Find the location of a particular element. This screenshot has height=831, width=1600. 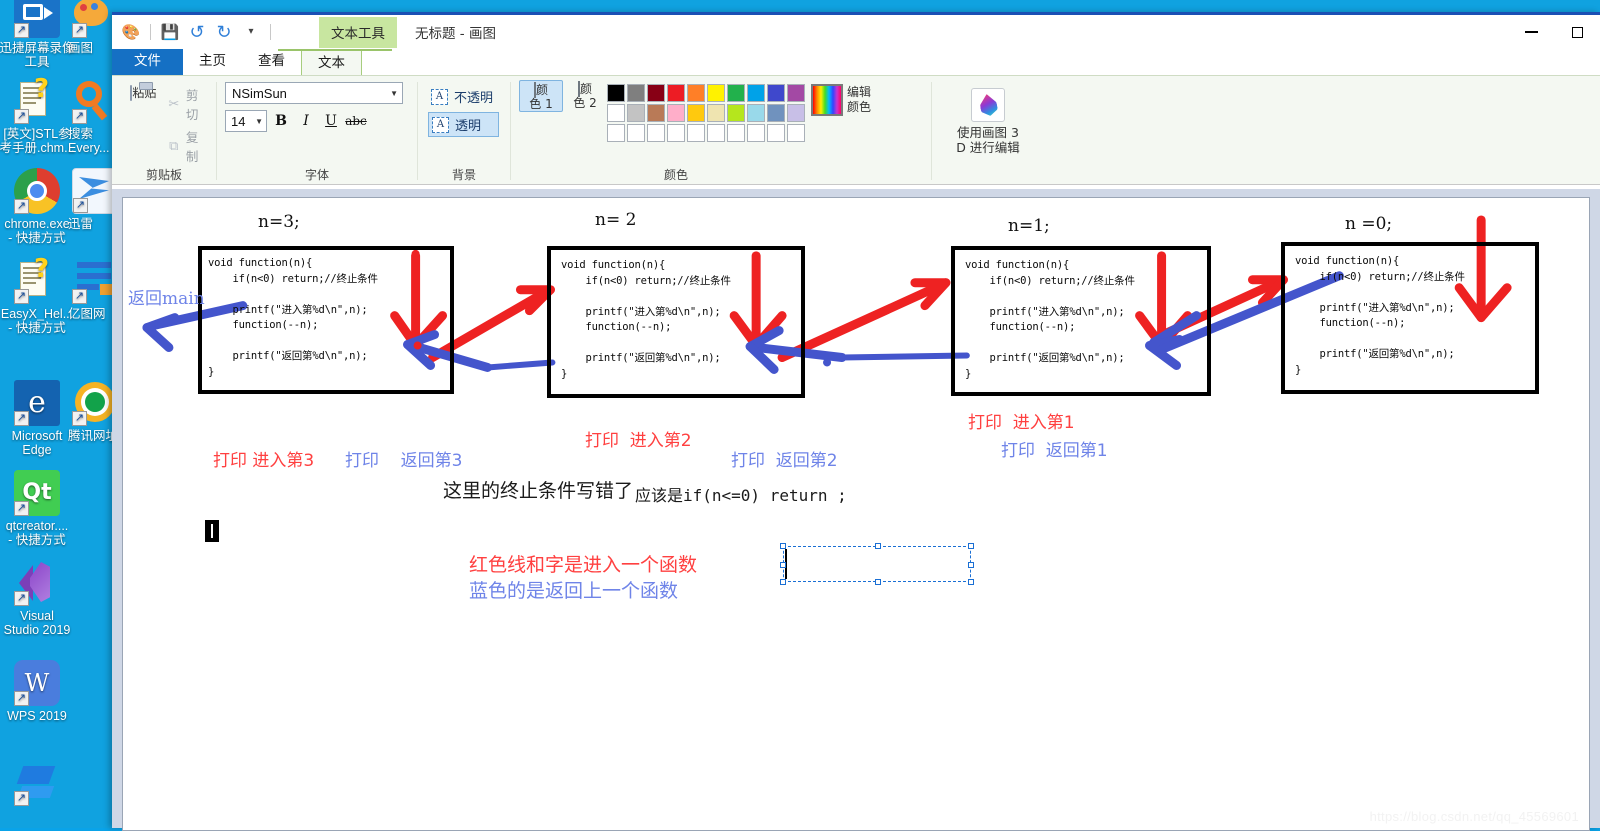

resize-handle-e is located at coordinates (971, 565).